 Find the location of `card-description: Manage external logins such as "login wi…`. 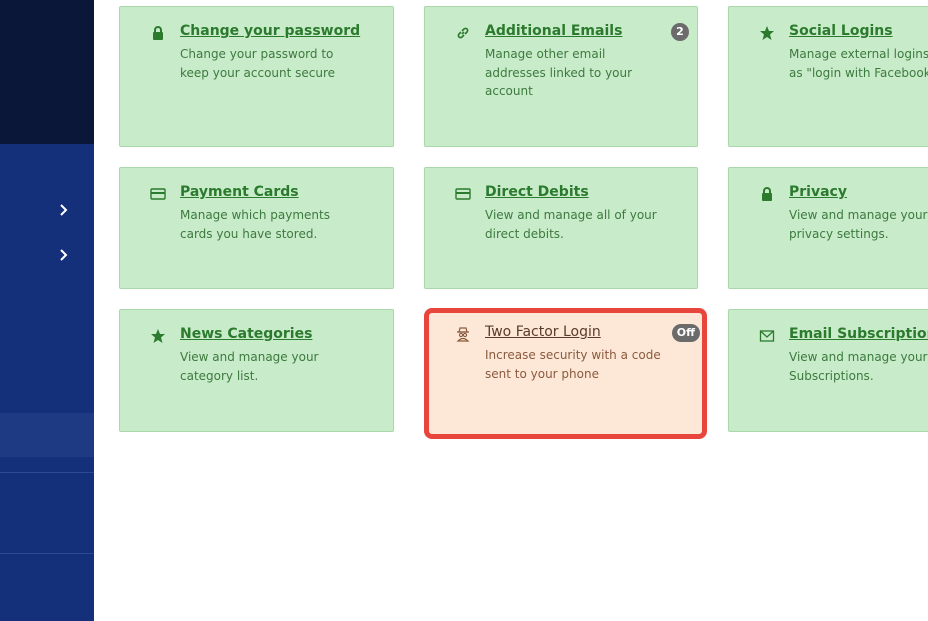

card-description: Manage external logins such as "login wi… is located at coordinates (858, 63).